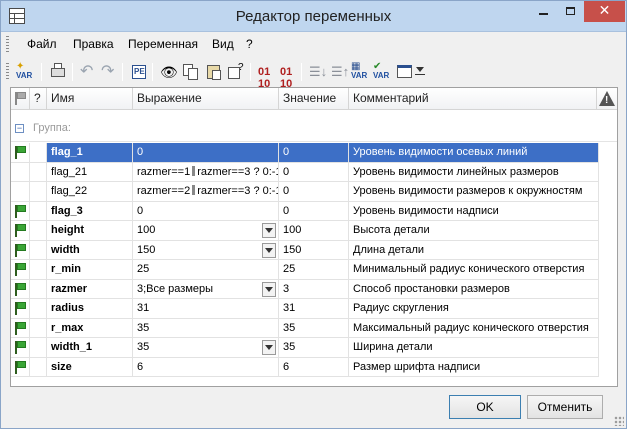 The height and width of the screenshot is (429, 627). I want to click on parameters-icon: PE, so click(139, 72).